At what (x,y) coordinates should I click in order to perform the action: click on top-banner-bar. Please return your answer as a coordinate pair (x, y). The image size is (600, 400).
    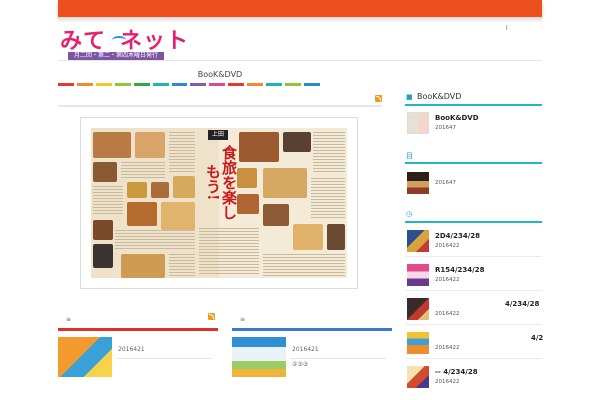
    Looking at the image, I should click on (300, 8).